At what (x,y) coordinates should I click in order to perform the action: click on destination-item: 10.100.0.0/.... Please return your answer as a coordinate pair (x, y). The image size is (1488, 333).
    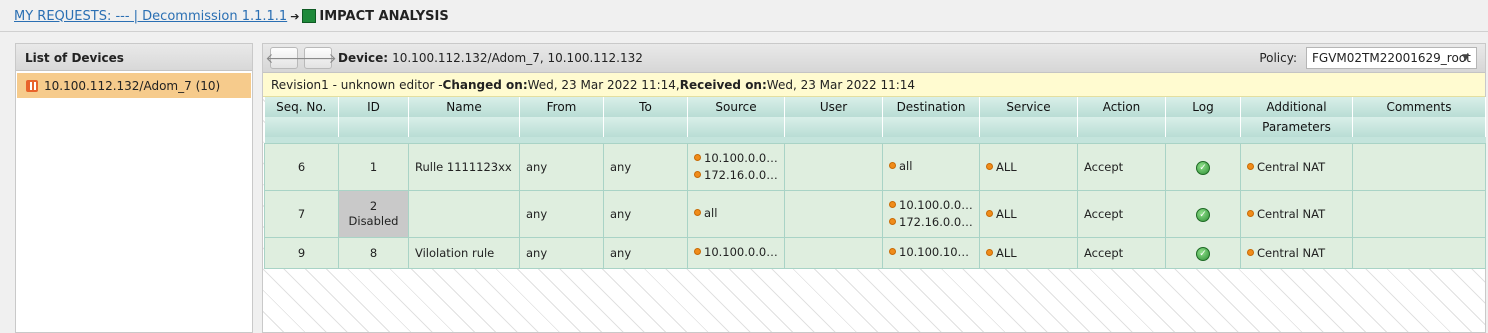
    Looking at the image, I should click on (936, 204).